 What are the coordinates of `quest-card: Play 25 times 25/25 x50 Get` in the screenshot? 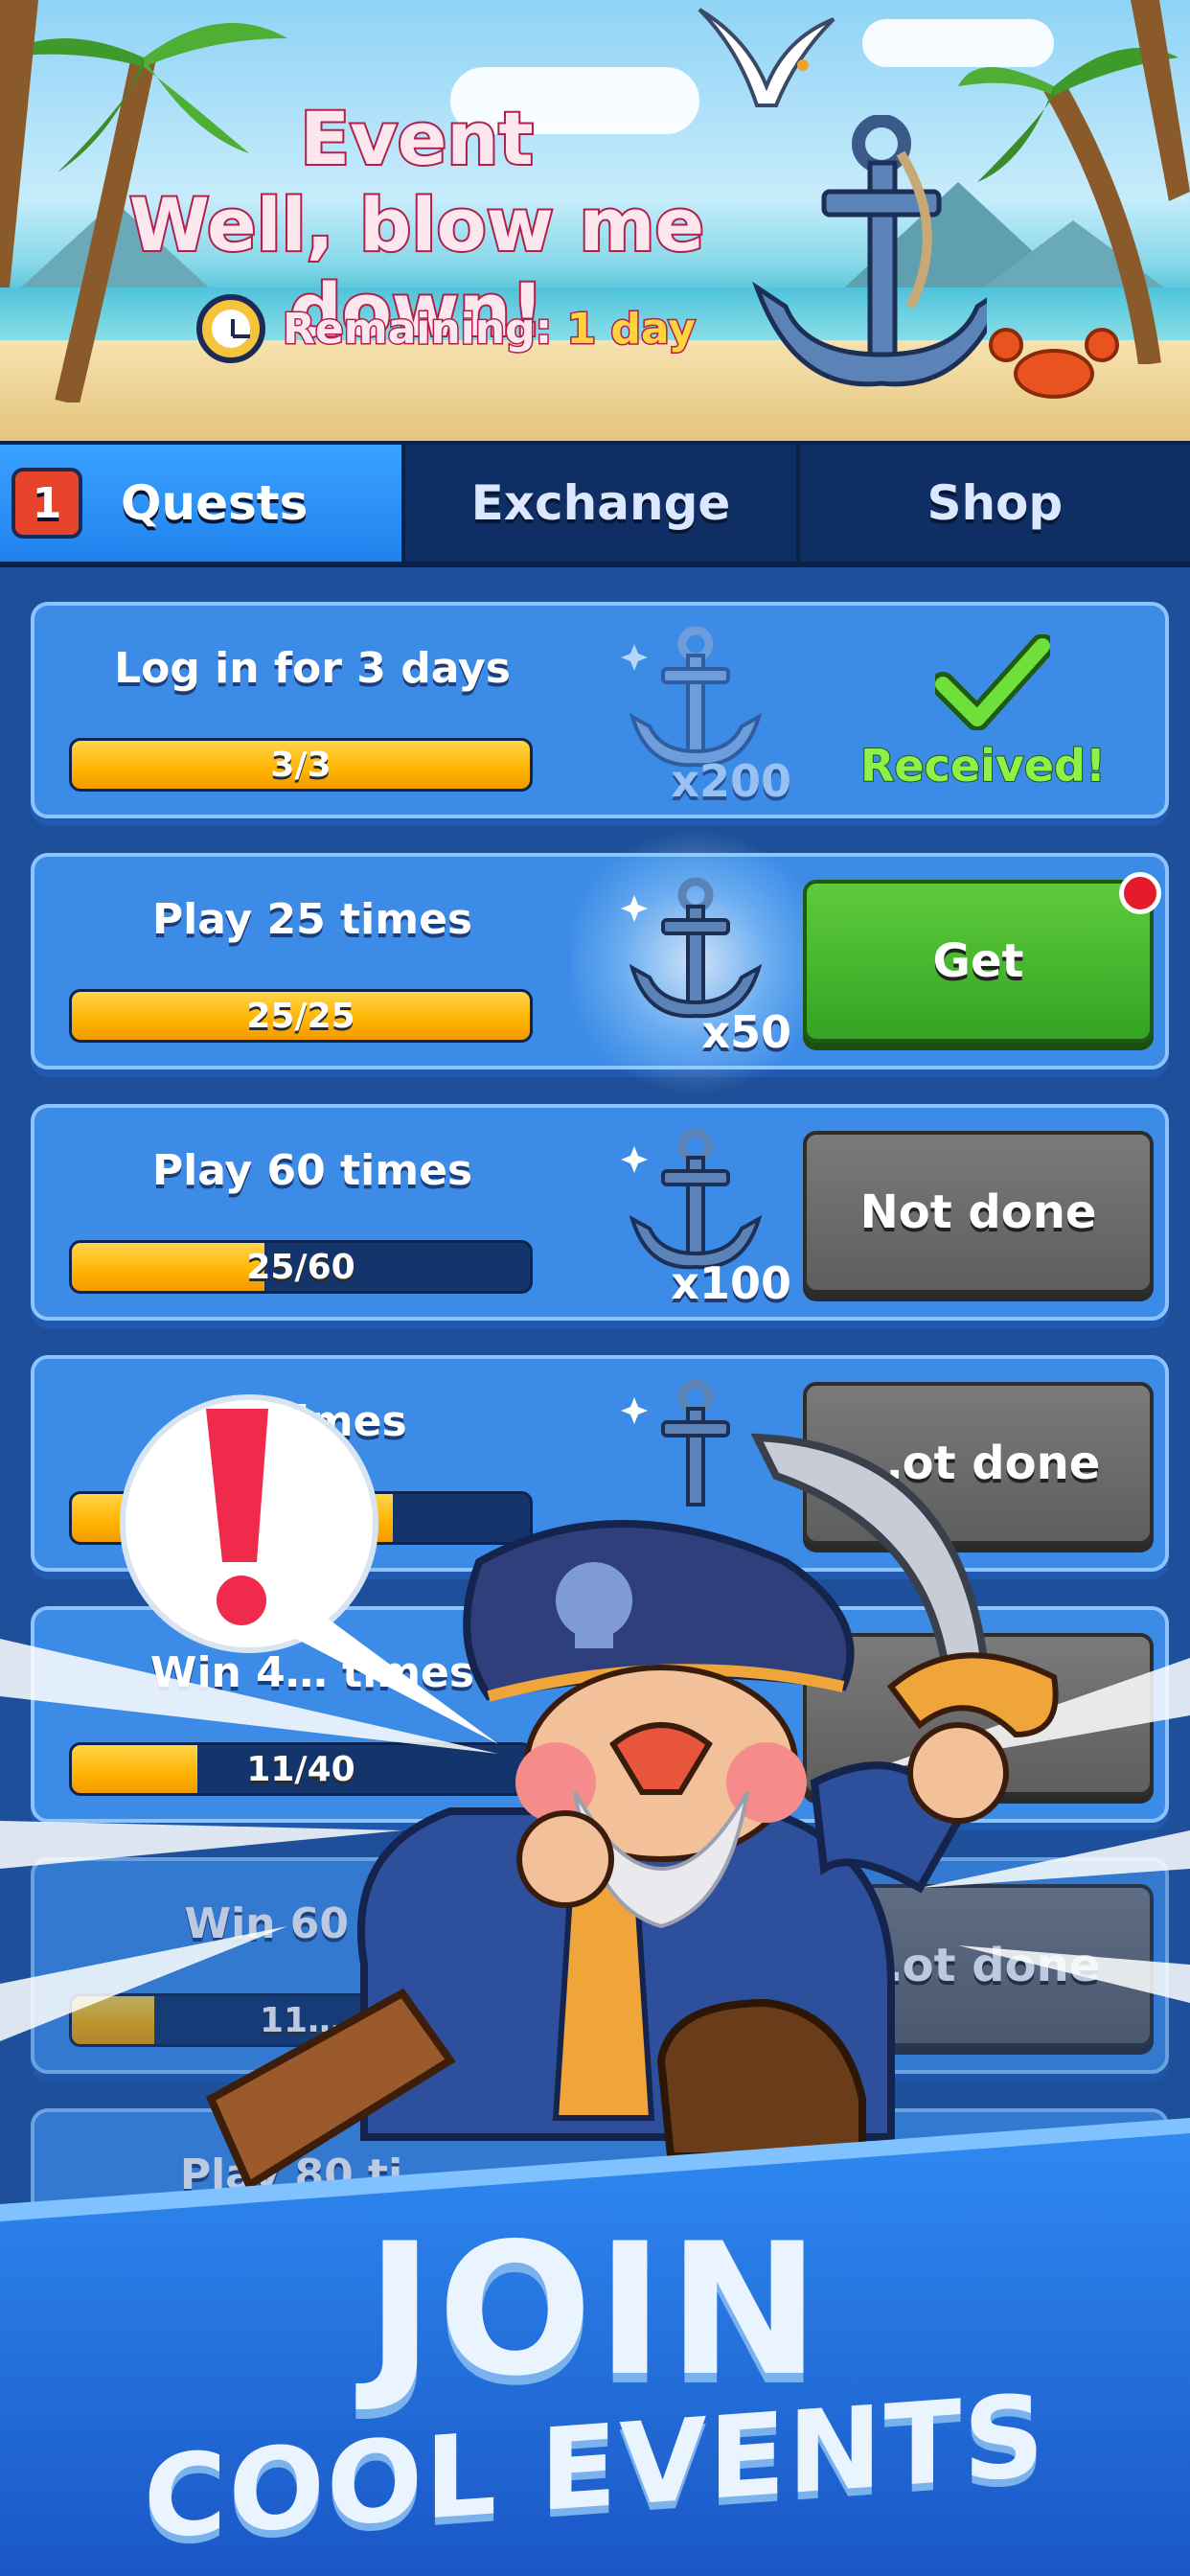 It's located at (600, 962).